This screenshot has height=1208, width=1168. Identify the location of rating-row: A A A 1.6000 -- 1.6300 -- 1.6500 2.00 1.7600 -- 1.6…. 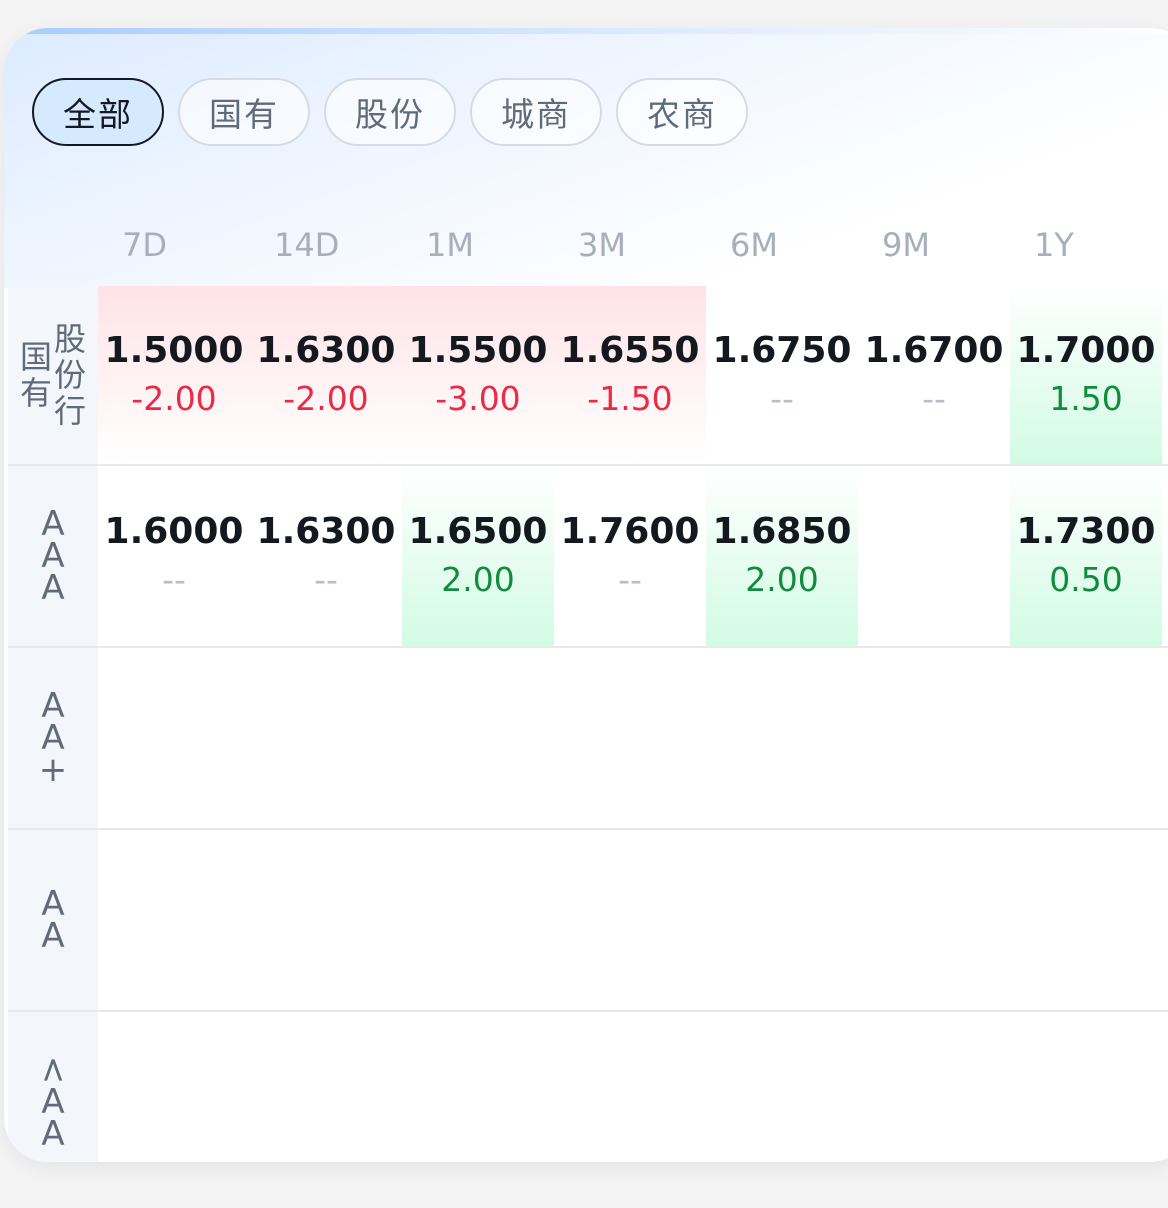
(588, 557).